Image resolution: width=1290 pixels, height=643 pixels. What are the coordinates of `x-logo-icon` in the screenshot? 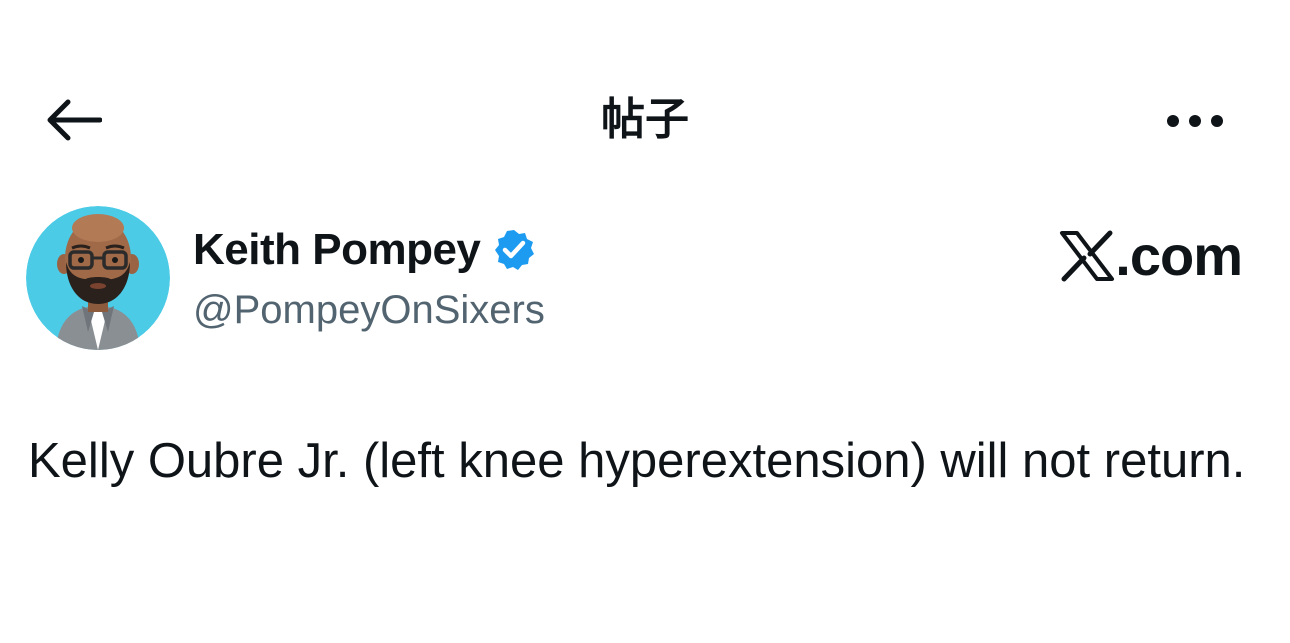 It's located at (1087, 256).